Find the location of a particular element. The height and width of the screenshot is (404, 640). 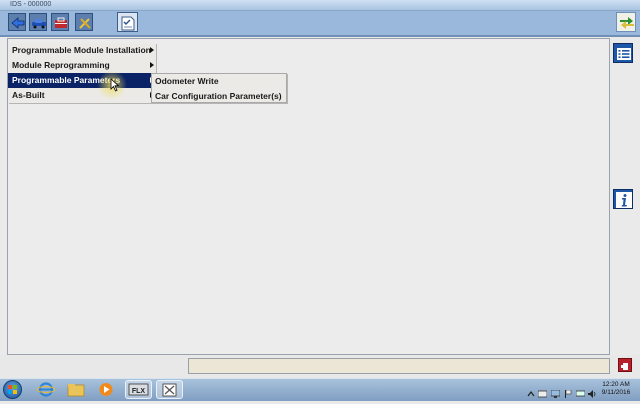

menu-item-programmable-module-installation: Programmable Module Installation is located at coordinates (82, 50).